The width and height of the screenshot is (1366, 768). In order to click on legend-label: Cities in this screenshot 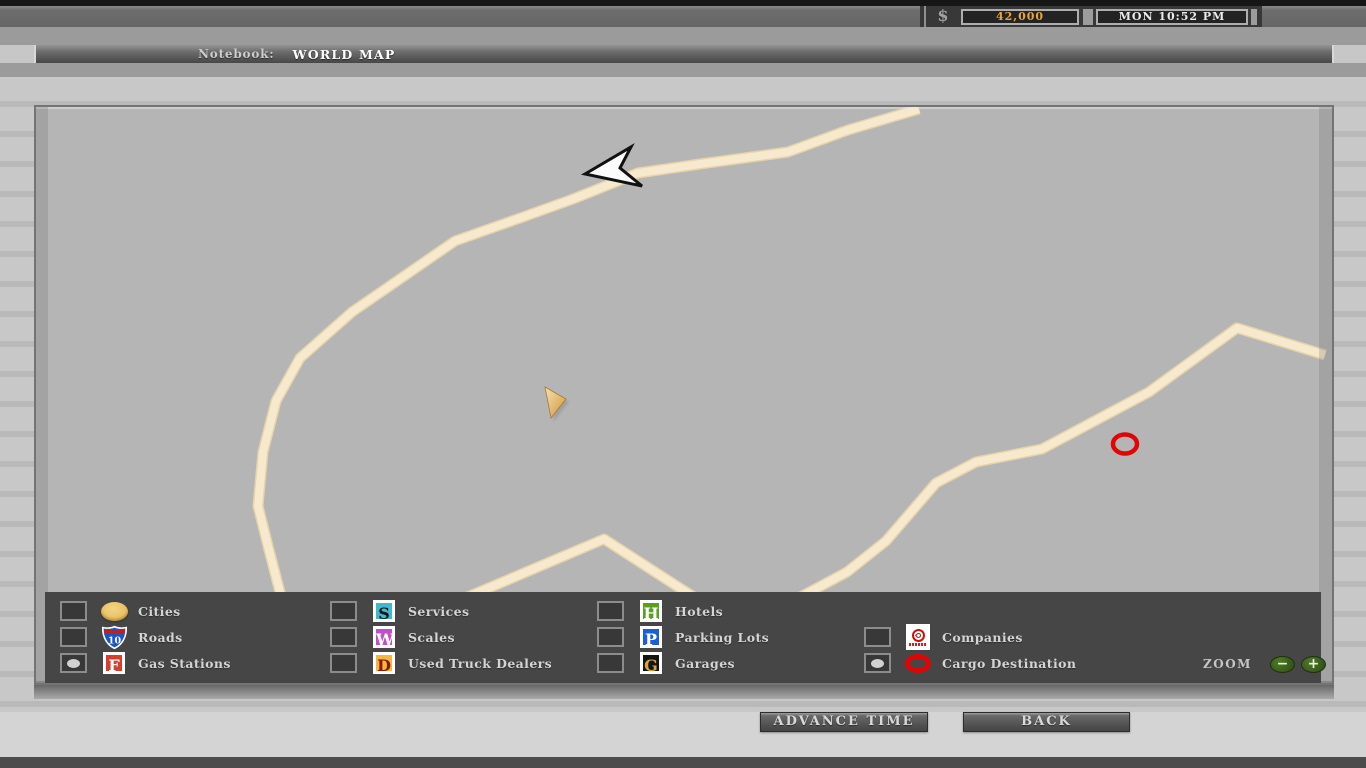, I will do `click(159, 611)`.